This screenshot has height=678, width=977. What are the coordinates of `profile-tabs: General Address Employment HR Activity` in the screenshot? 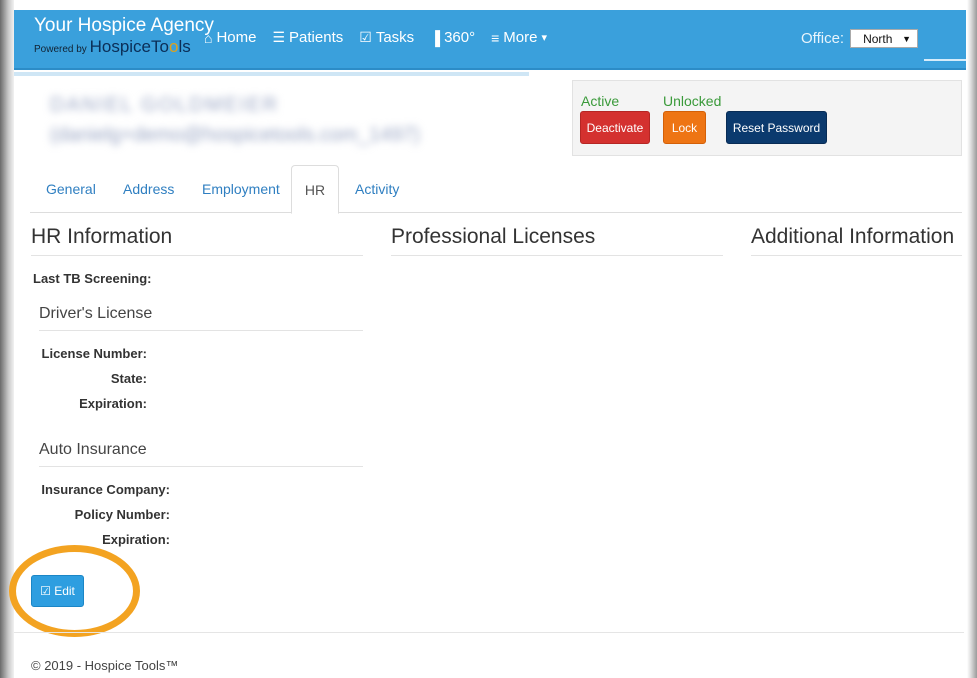 It's located at (496, 189).